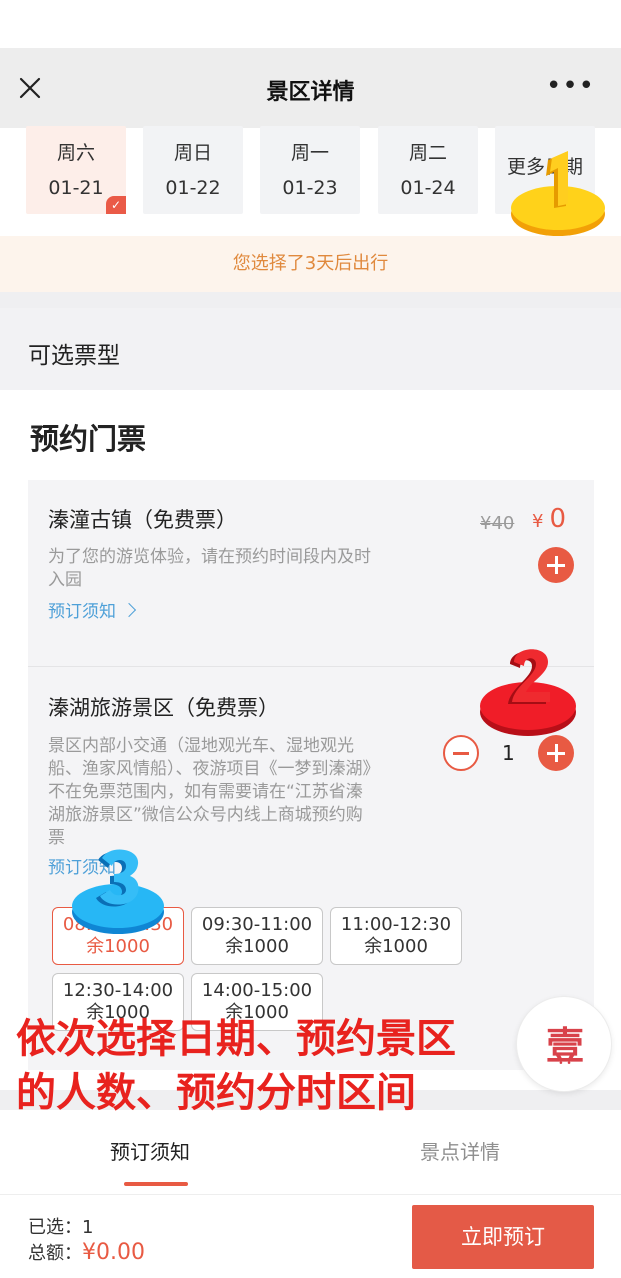 The image size is (621, 1278). Describe the element at coordinates (564, 1044) in the screenshot. I see `floating-logo-button: 壹 • •` at that location.